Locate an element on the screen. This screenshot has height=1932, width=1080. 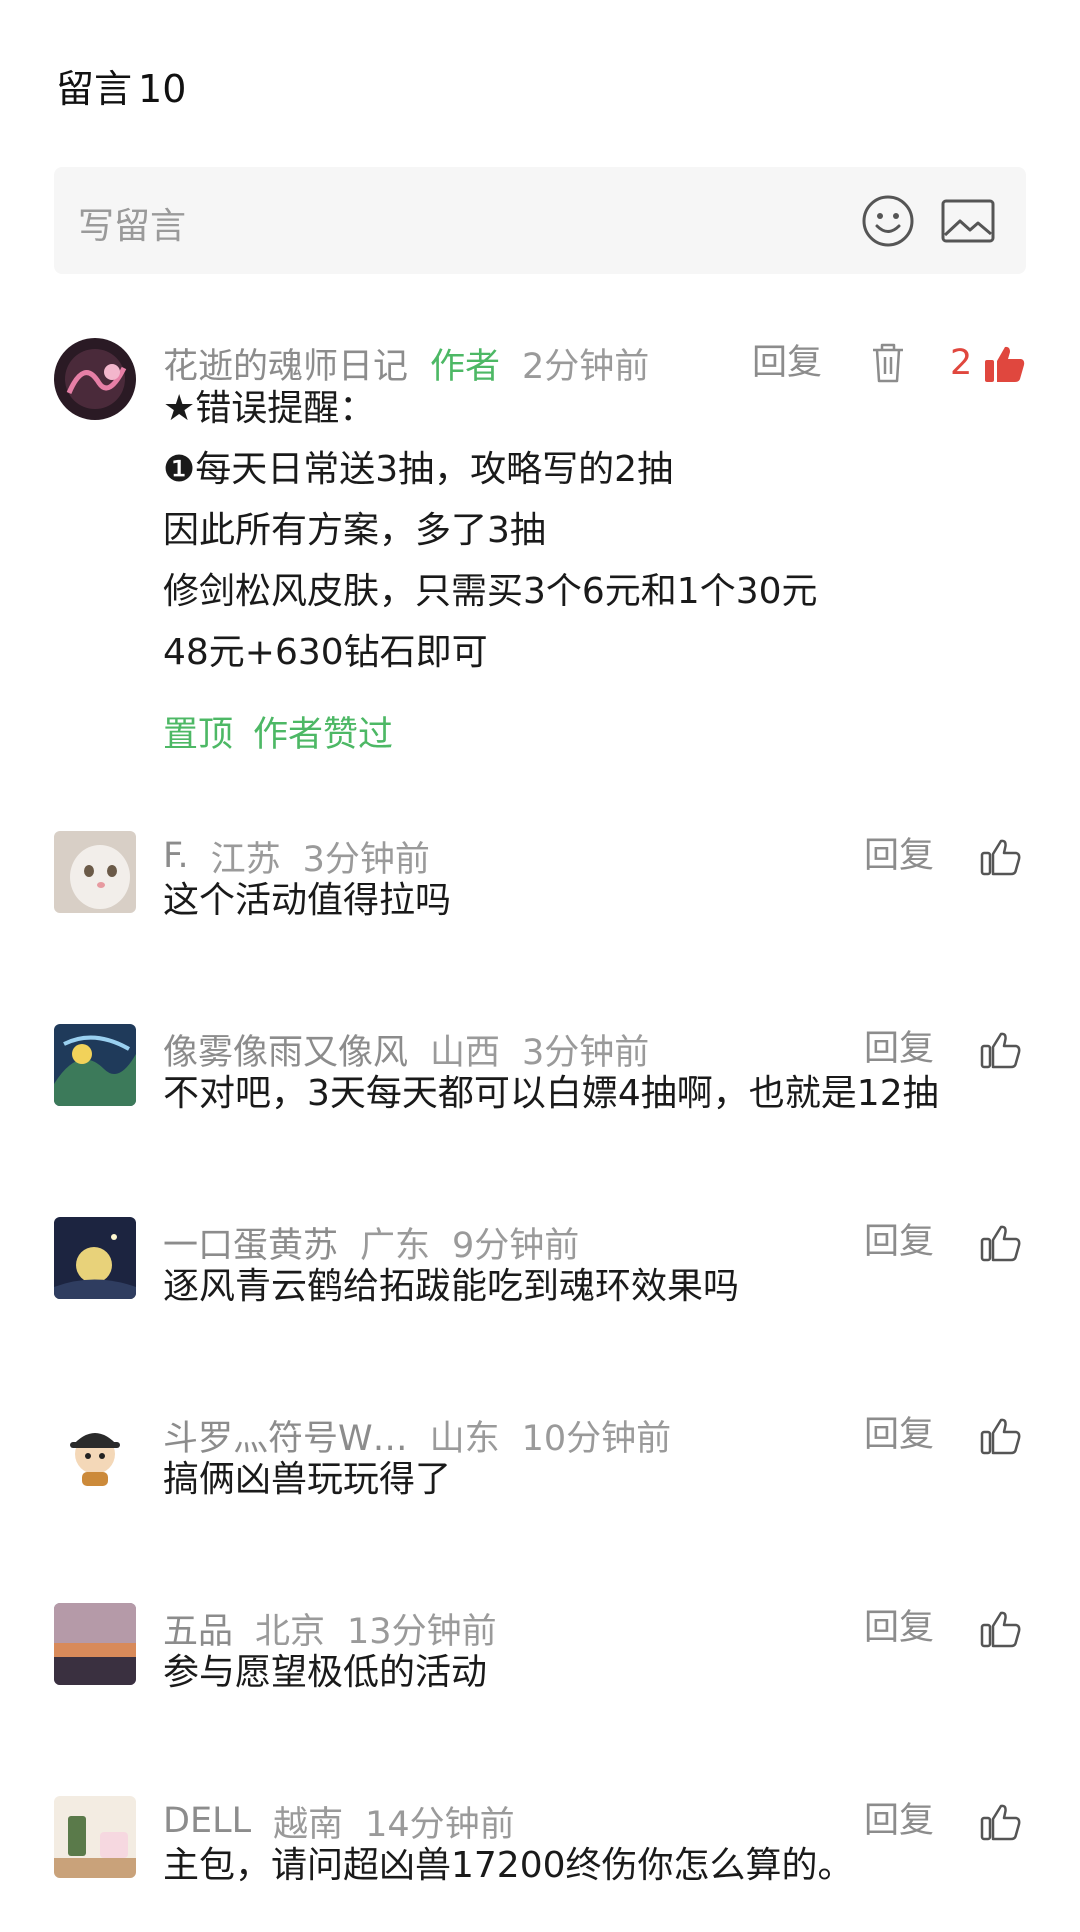
comment-text: 主包，请问超凶兽17200终伤你怎么算的。 is located at coordinates (508, 1865).